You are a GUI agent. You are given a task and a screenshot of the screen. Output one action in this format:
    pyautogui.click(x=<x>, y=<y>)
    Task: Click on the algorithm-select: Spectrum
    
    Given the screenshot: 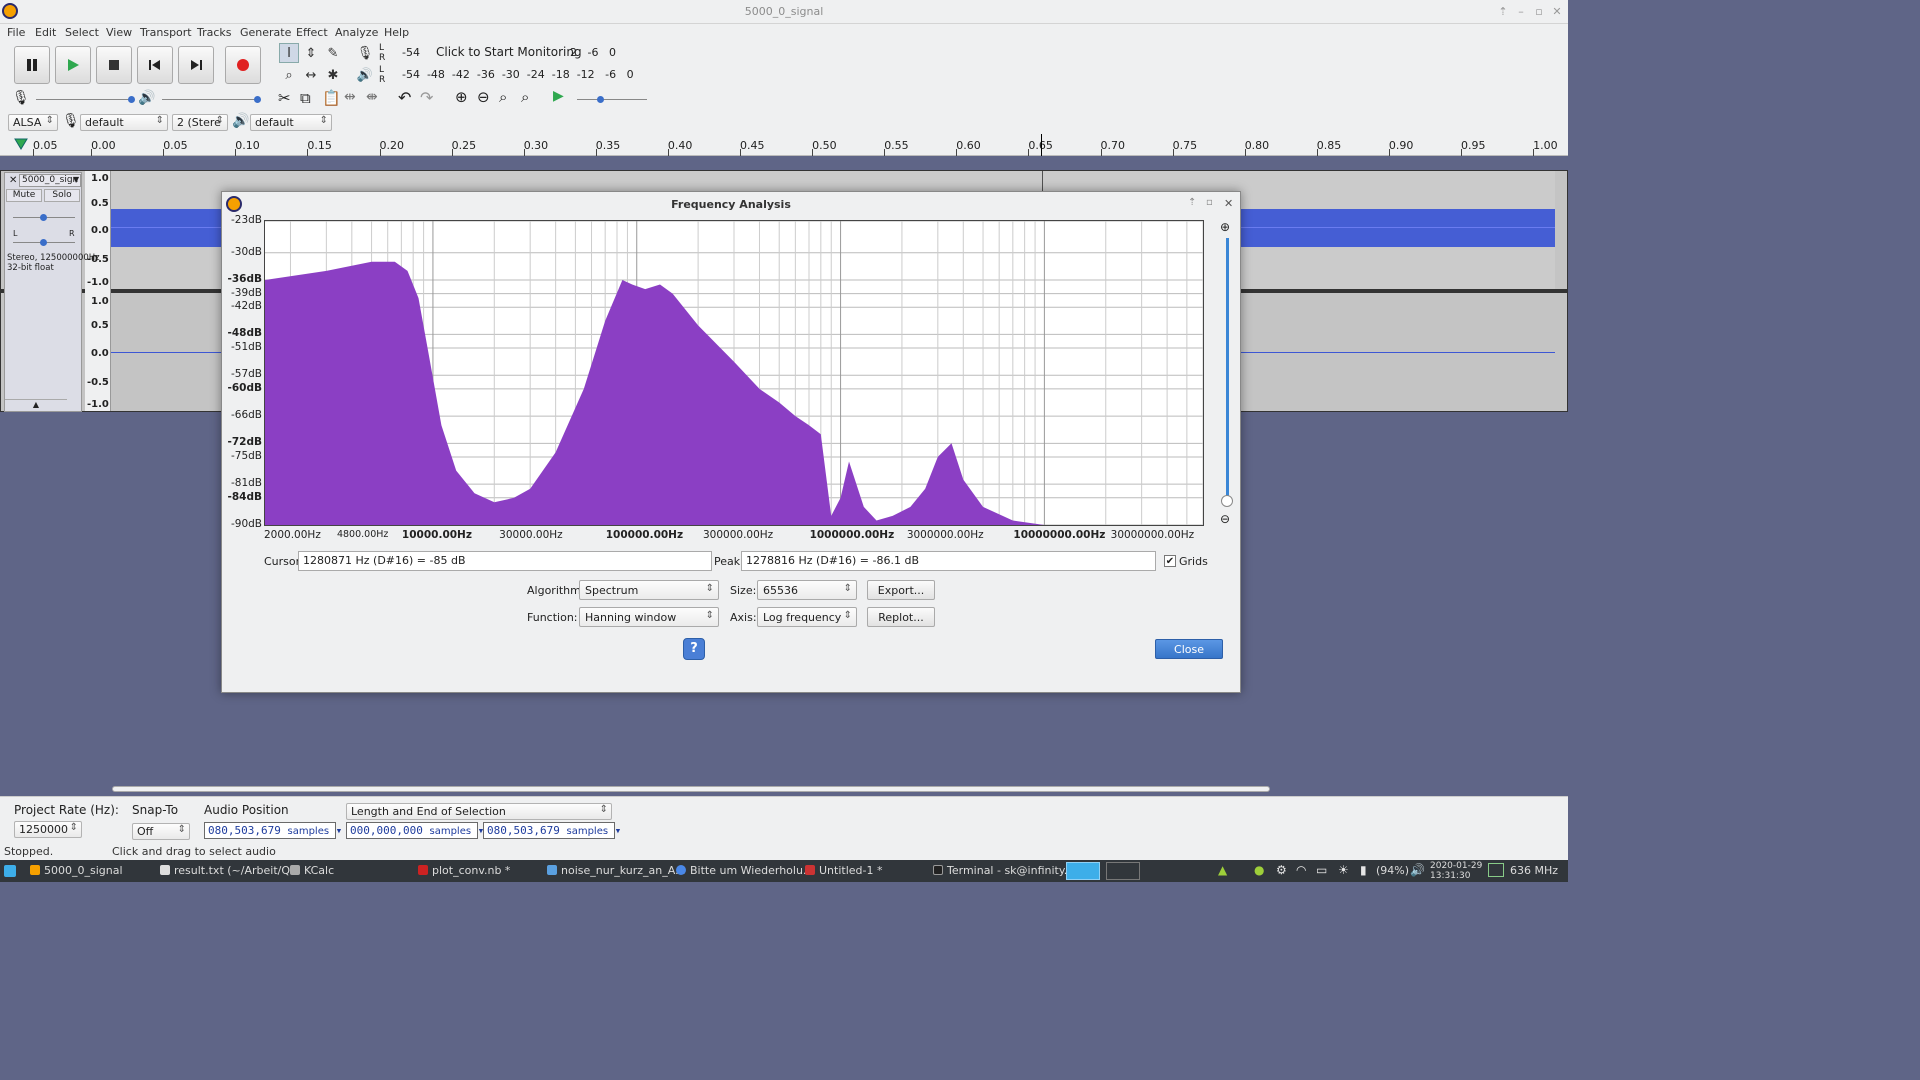 What is the action you would take?
    pyautogui.click(x=649, y=590)
    